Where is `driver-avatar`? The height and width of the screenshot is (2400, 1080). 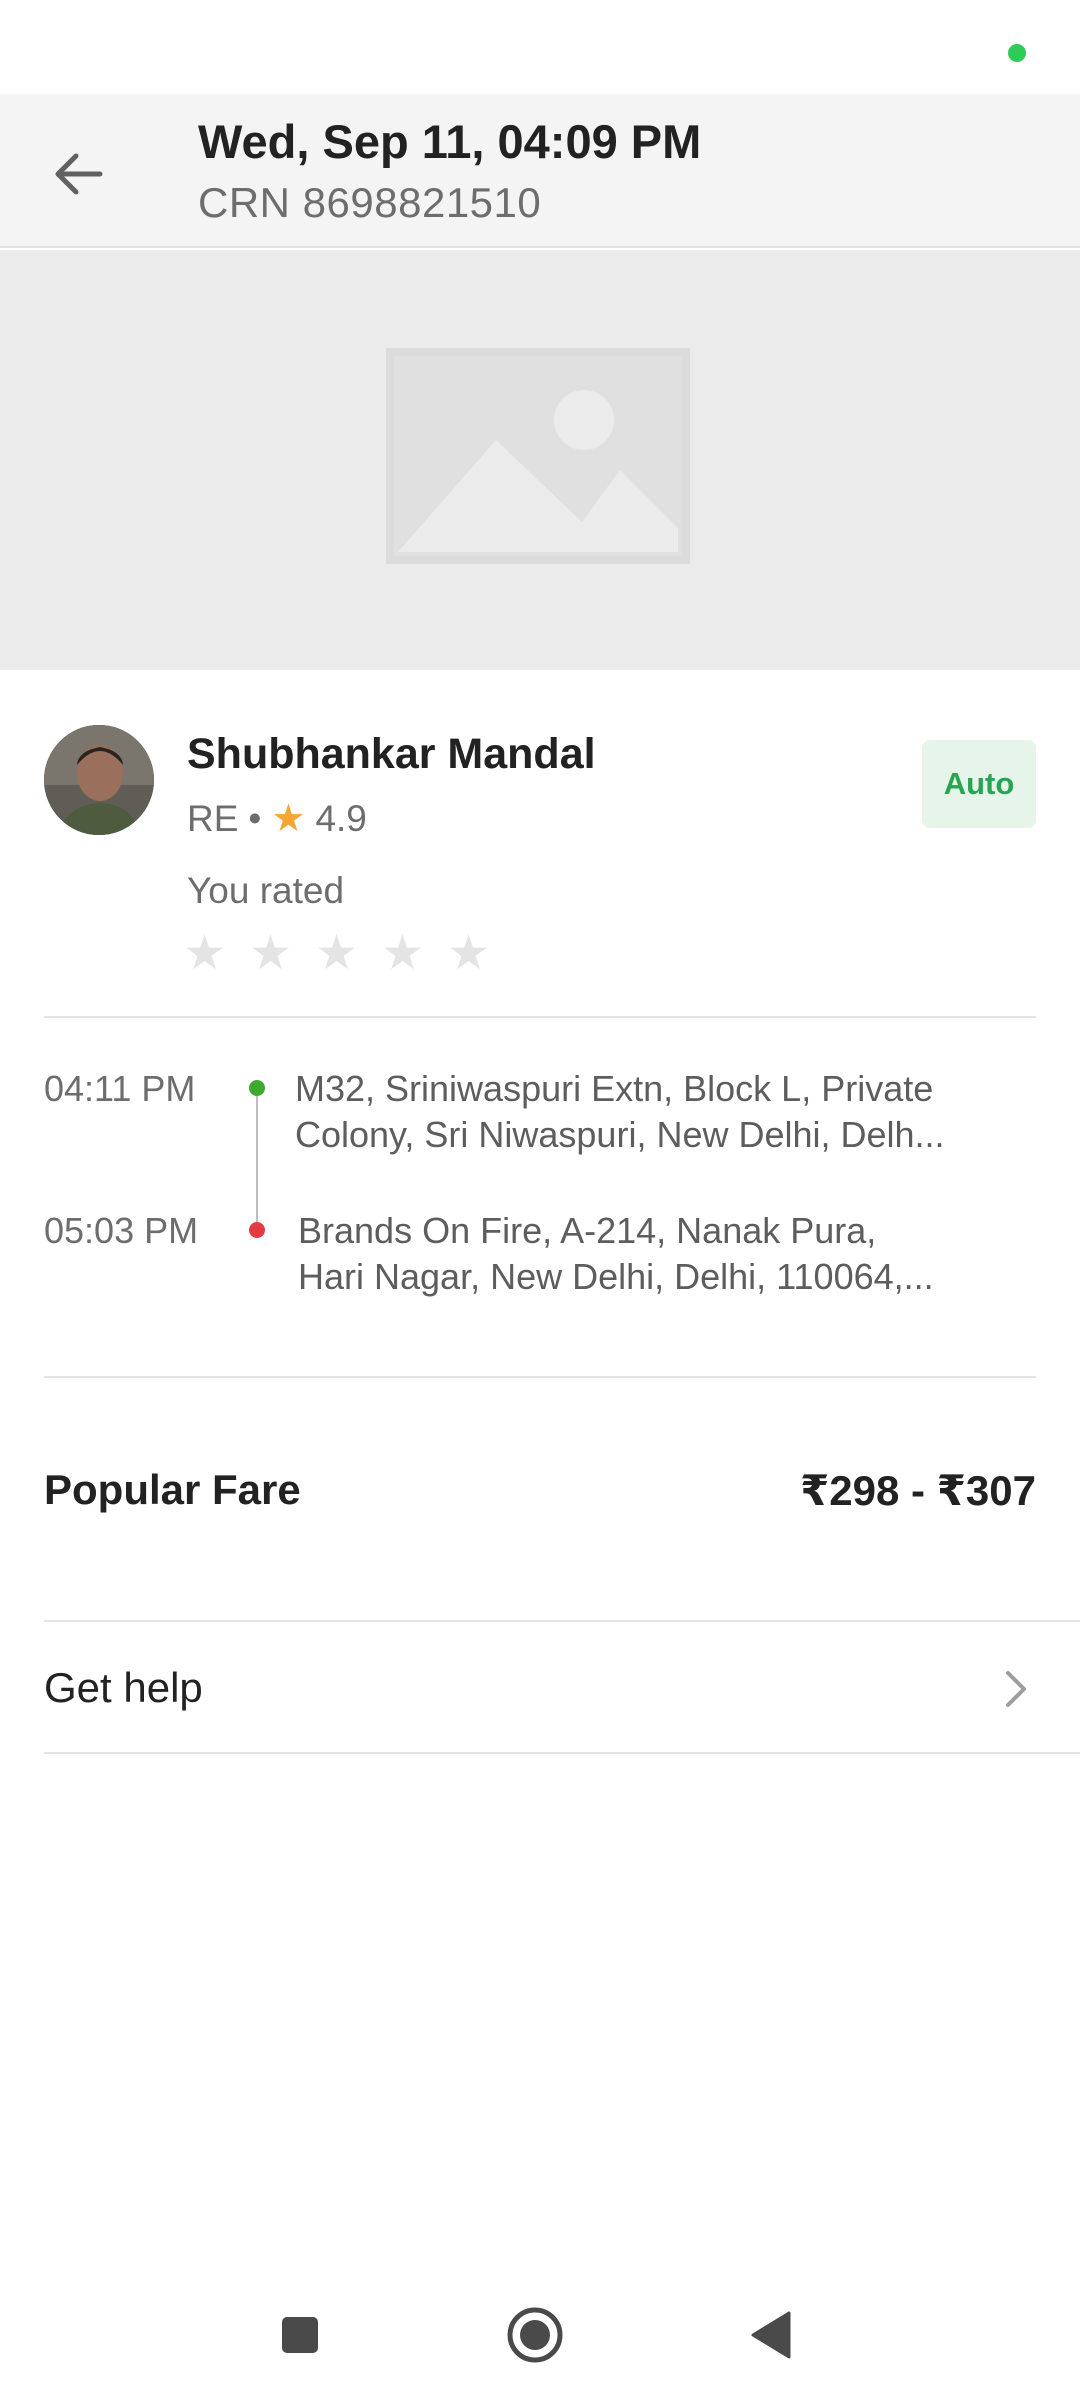
driver-avatar is located at coordinates (99, 780).